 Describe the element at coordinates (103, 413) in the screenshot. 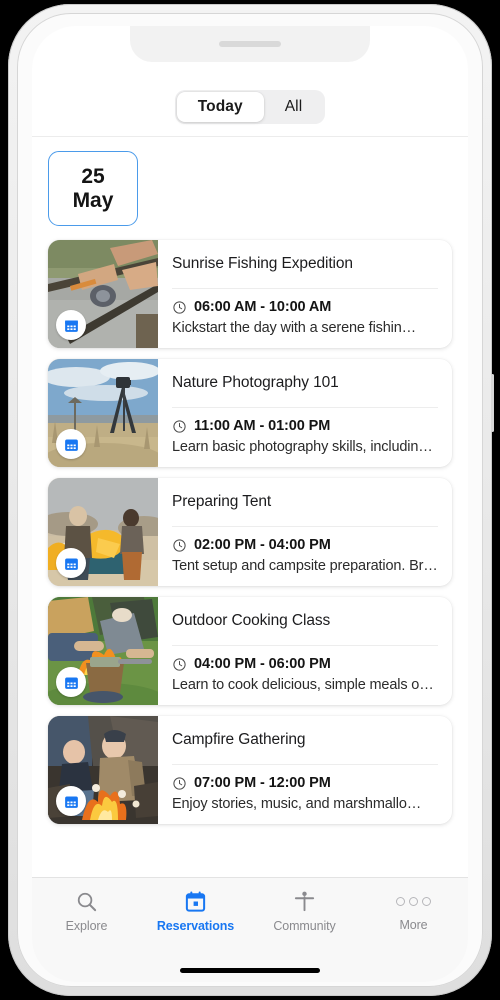

I see `event-thumbnail-photography` at that location.